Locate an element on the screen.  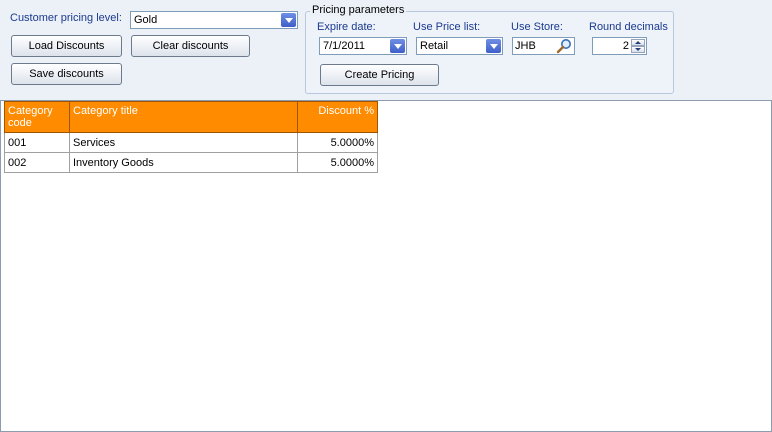
table-header-row: Category code Category title Discount % is located at coordinates (191, 117).